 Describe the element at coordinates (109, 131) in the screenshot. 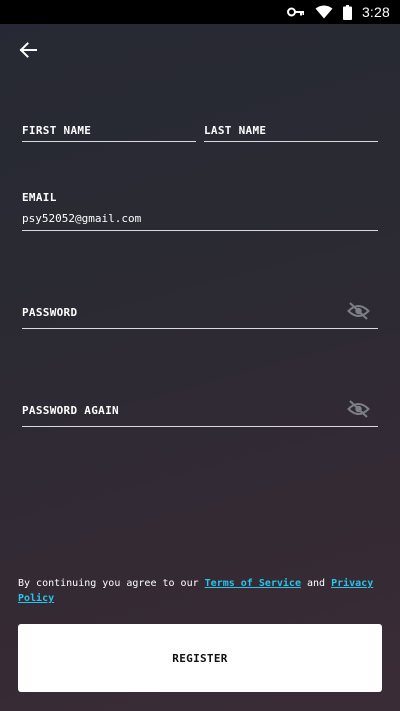

I see `first-name-field: FIRST NAME` at that location.